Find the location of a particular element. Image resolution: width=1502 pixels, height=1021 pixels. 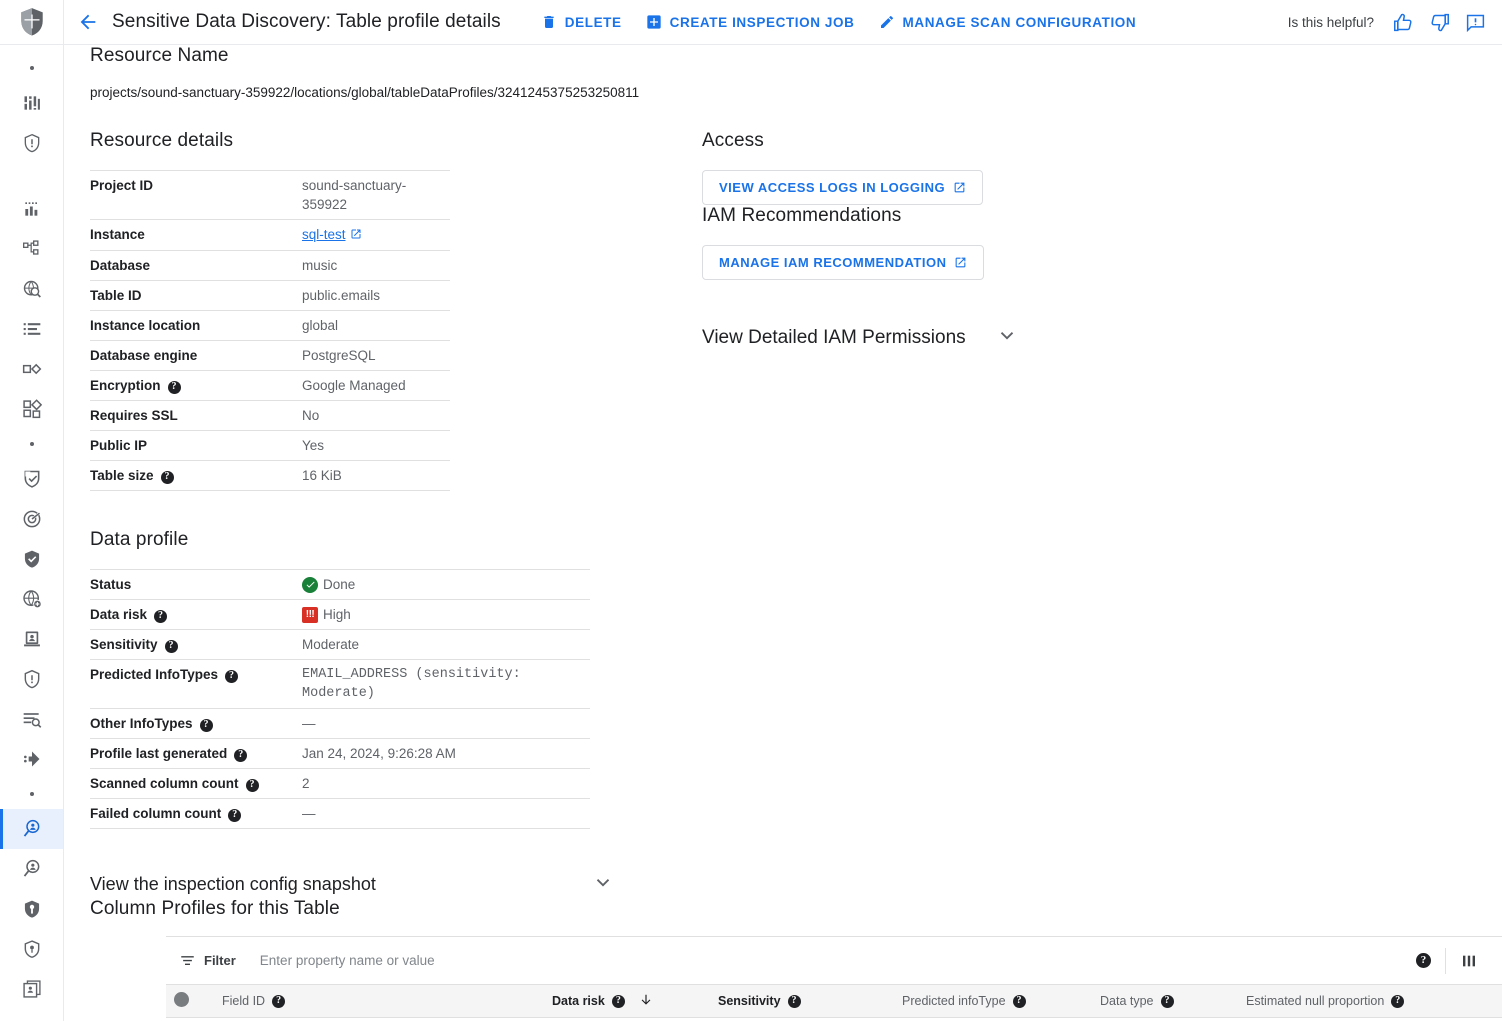

column-header-null-proportion: Estimated null proportion? is located at coordinates (1369, 1001).